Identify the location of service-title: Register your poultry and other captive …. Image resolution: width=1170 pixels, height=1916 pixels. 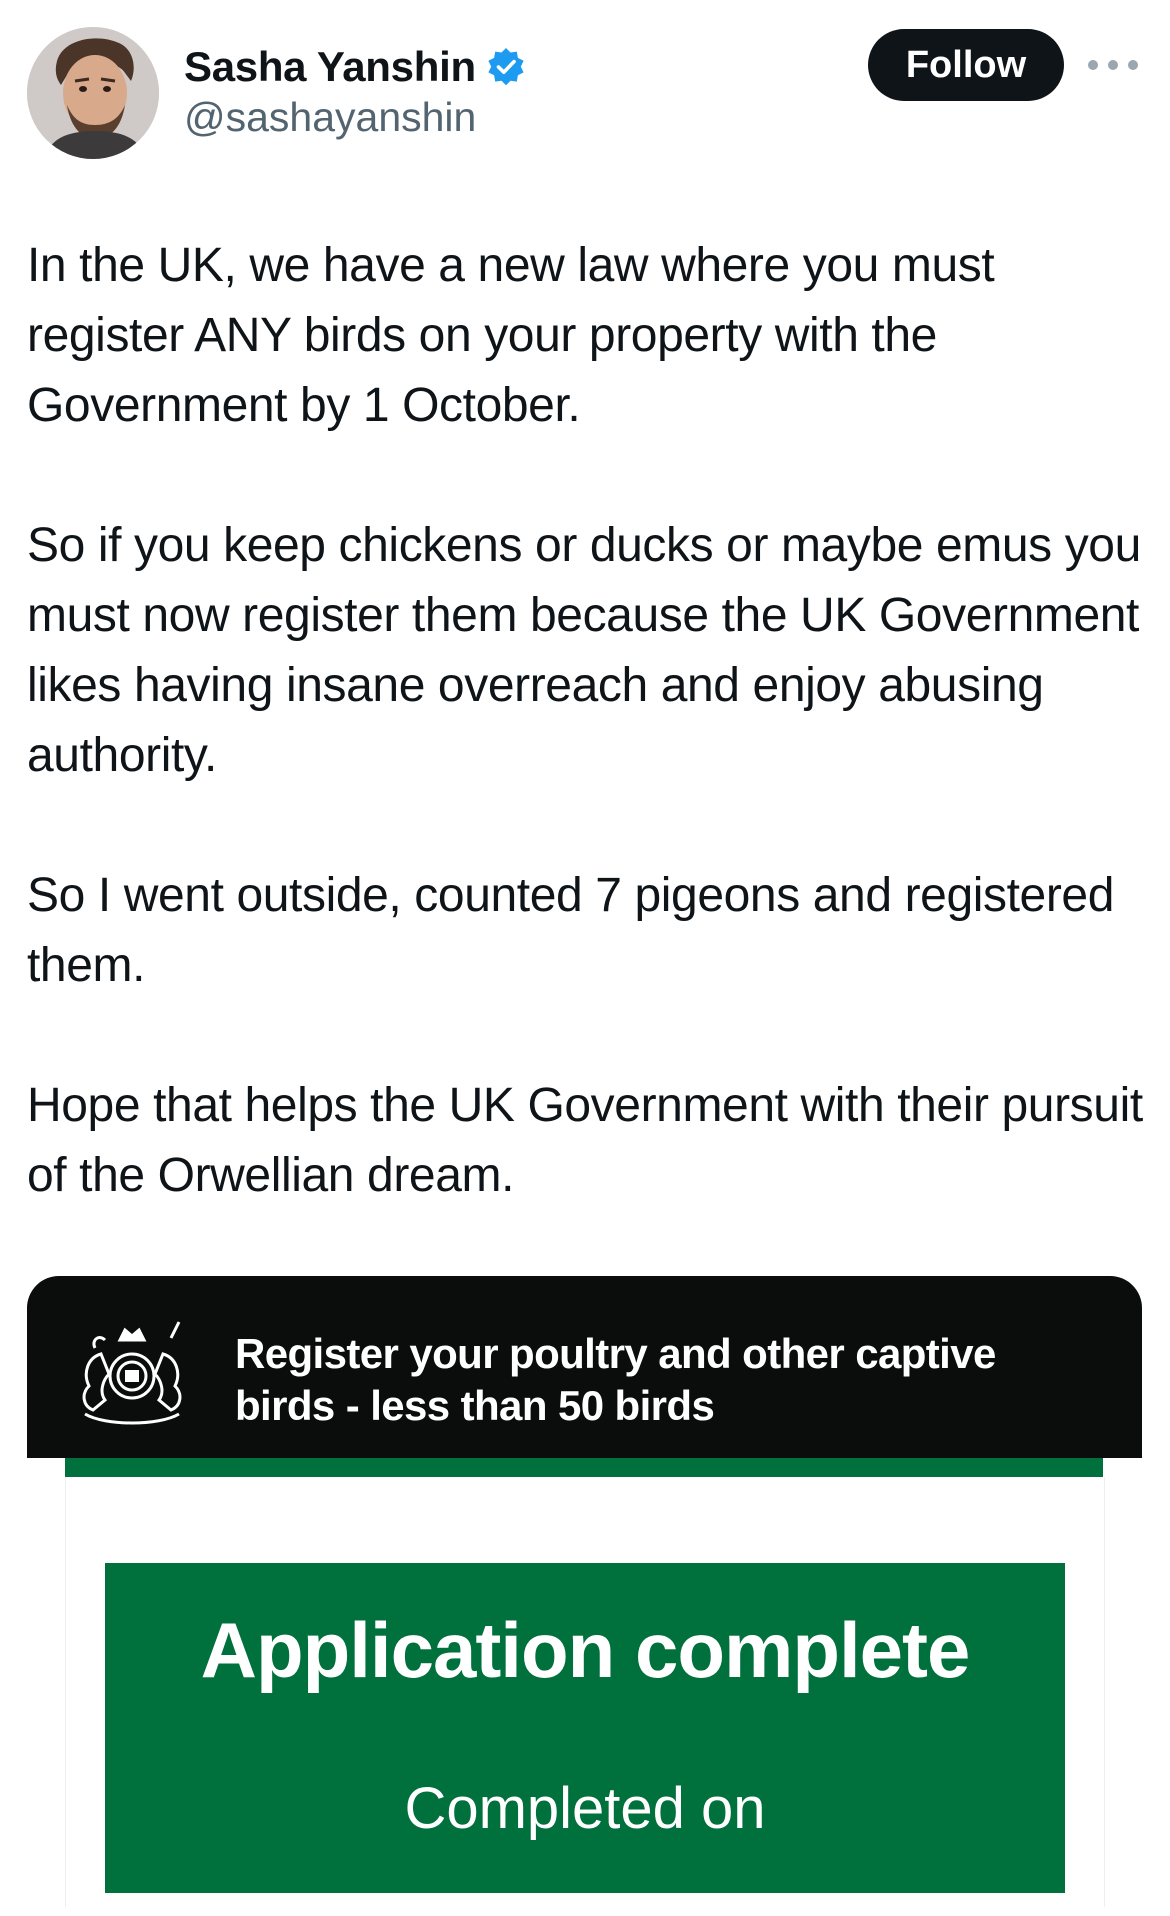
(615, 1379).